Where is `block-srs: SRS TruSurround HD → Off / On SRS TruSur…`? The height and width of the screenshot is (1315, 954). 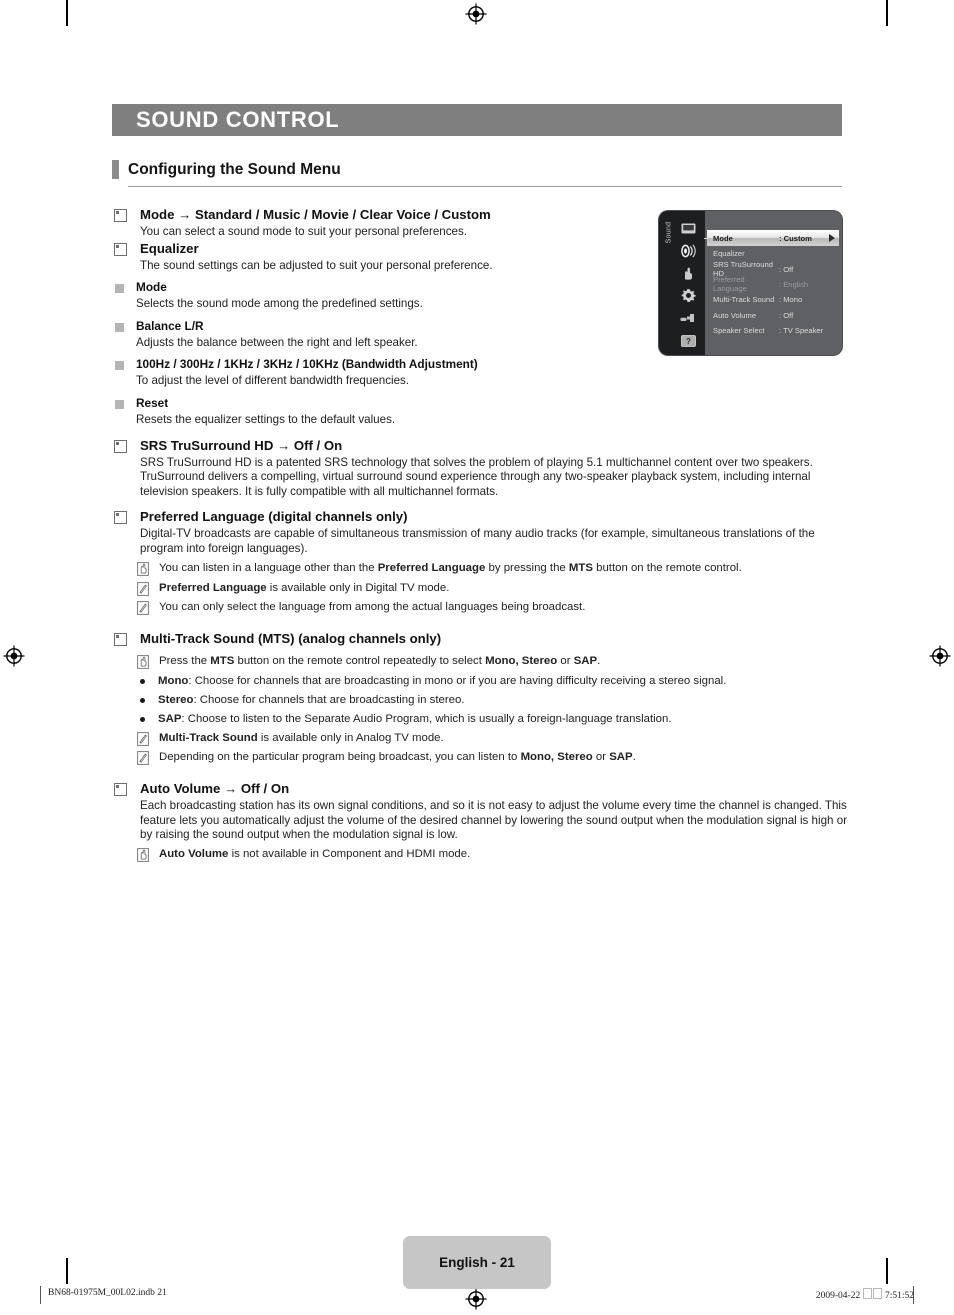
block-srs: SRS TruSurround HD → Off / On SRS TruSur… is located at coordinates (482, 468).